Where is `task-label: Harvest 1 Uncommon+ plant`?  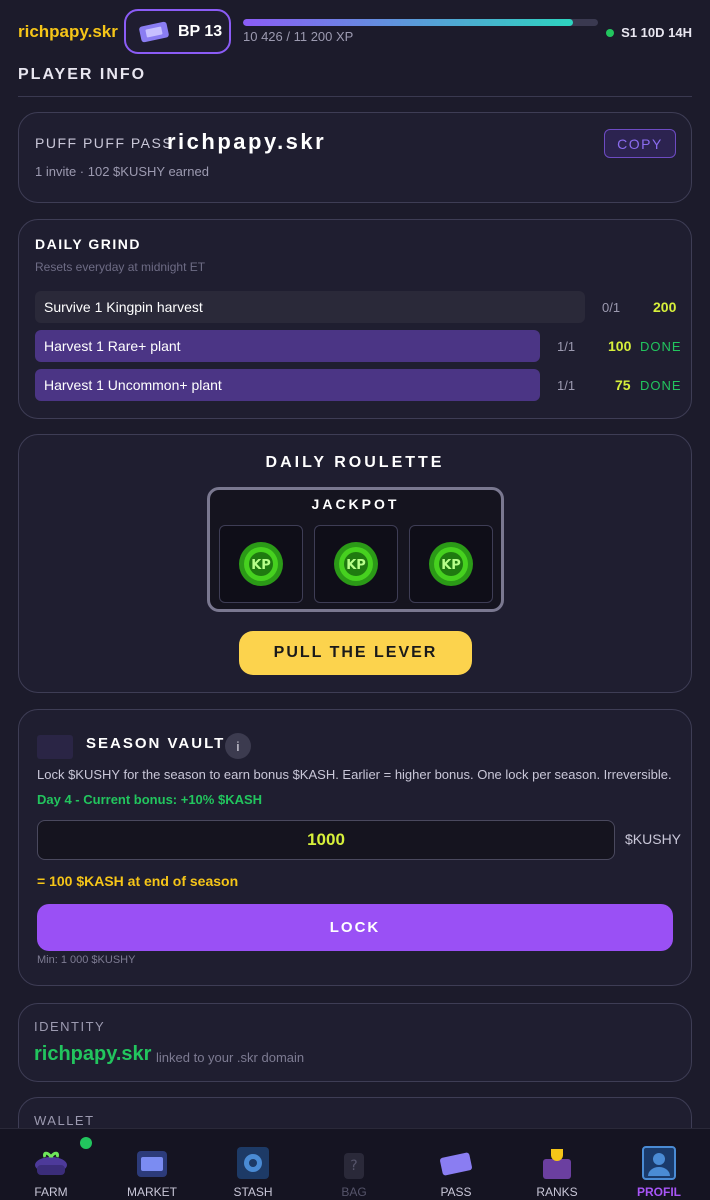
task-label: Harvest 1 Uncommon+ plant is located at coordinates (287, 385).